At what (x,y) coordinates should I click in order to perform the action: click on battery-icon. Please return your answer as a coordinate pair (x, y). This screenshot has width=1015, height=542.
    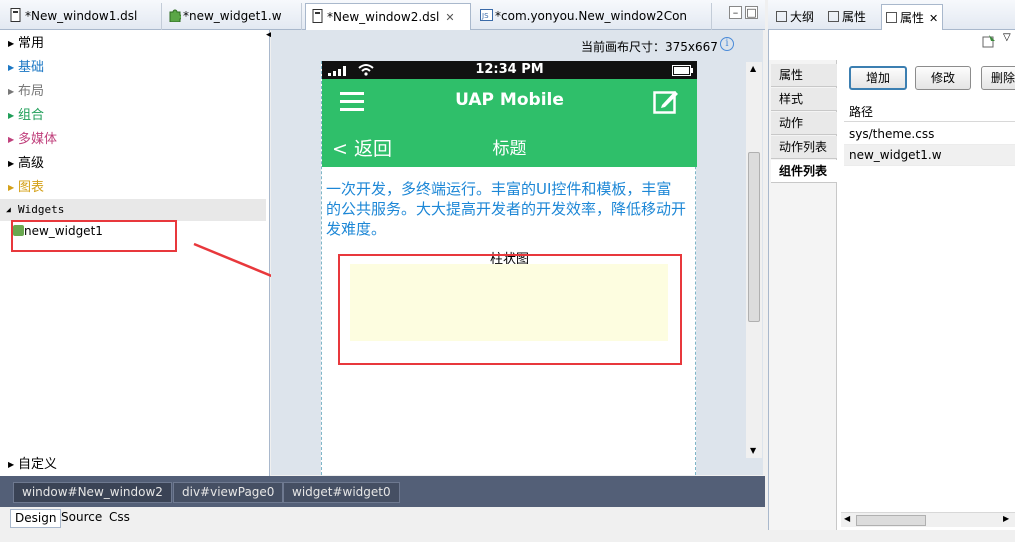
    Looking at the image, I should click on (683, 72).